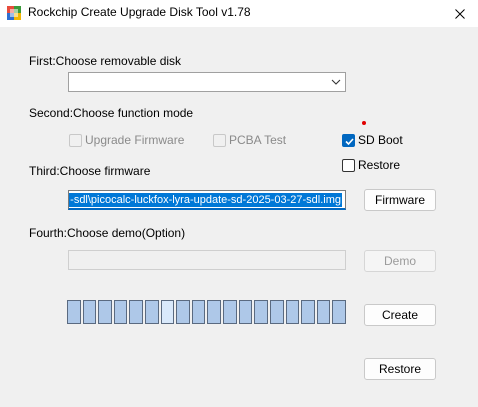  Describe the element at coordinates (336, 82) in the screenshot. I see `chevron-down-icon` at that location.